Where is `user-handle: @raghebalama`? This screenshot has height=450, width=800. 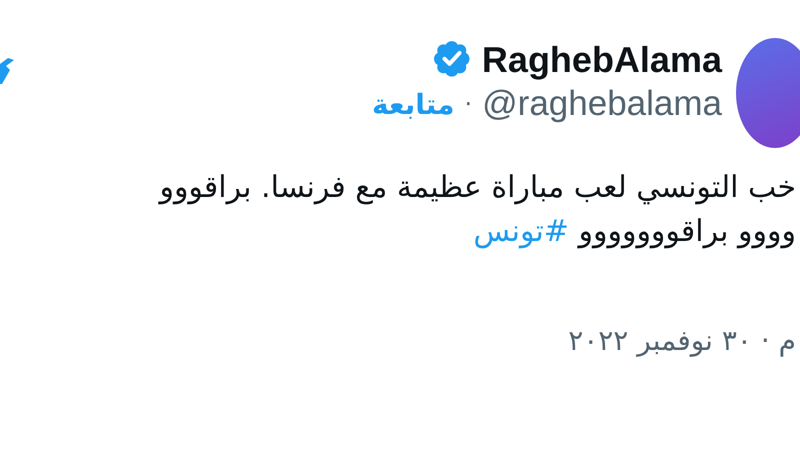 user-handle: @raghebalama is located at coordinates (602, 104).